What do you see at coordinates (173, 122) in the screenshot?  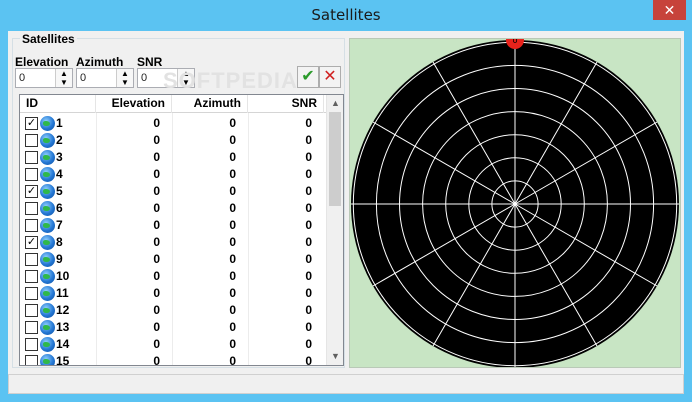 I see `table-row: ✓ 1 0 0 0` at bounding box center [173, 122].